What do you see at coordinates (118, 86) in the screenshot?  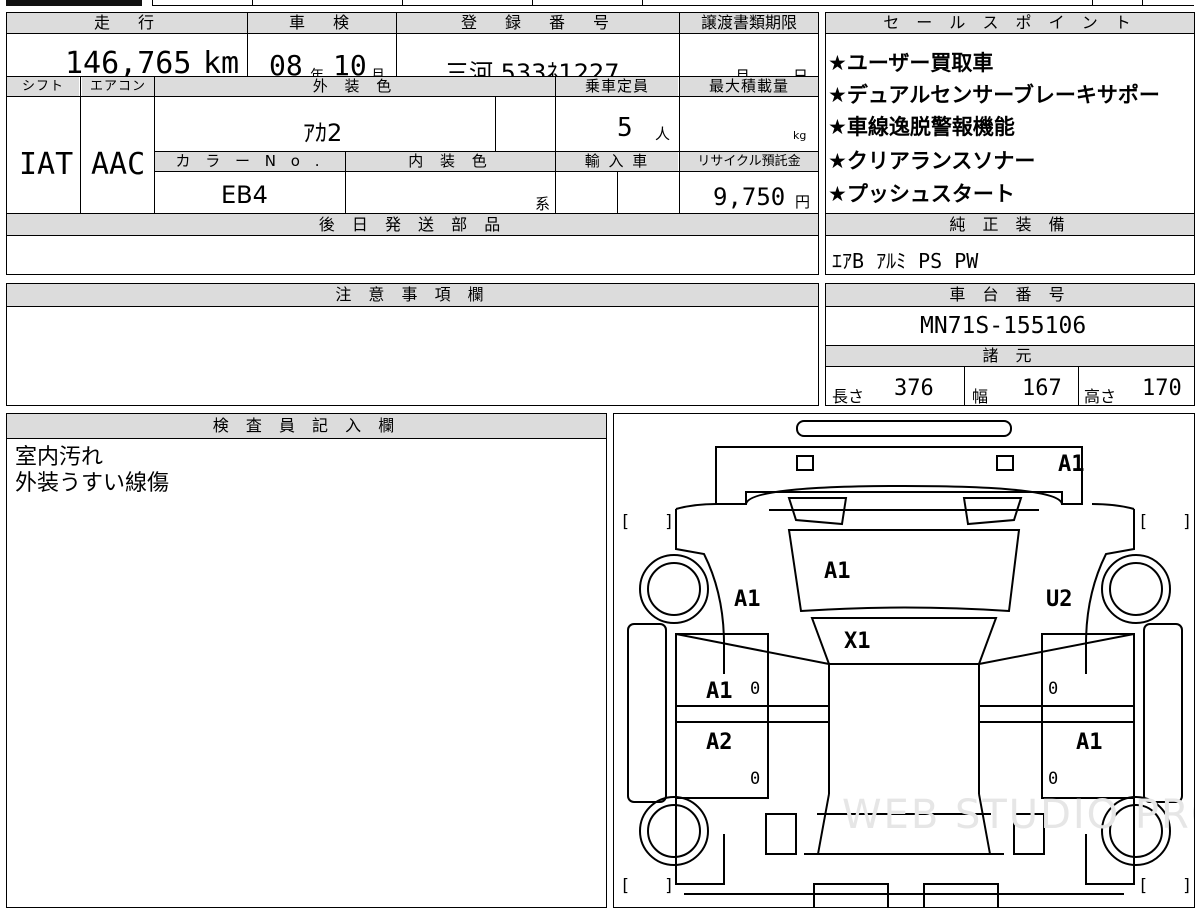 I see `aircon-header: エアコン` at bounding box center [118, 86].